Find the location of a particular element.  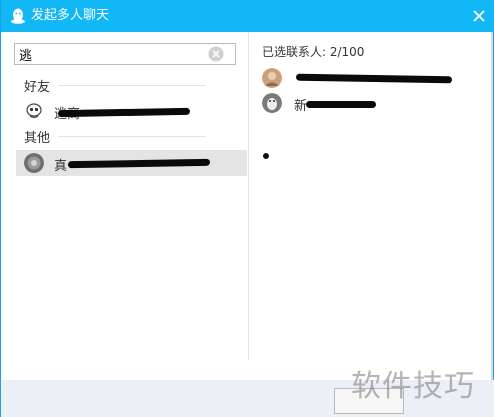

penguin-avatar-icon is located at coordinates (272, 103).